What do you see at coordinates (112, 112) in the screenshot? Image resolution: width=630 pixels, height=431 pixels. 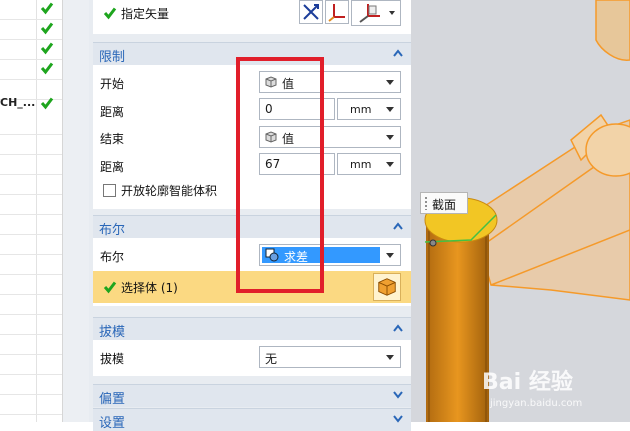 I see `start-distance-label: 距离` at bounding box center [112, 112].